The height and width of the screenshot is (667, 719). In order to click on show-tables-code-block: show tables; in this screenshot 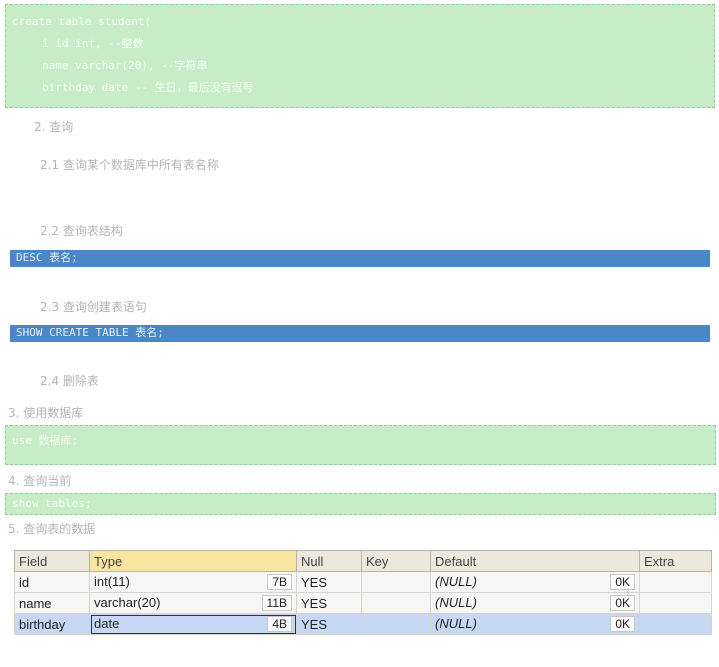, I will do `click(360, 504)`.